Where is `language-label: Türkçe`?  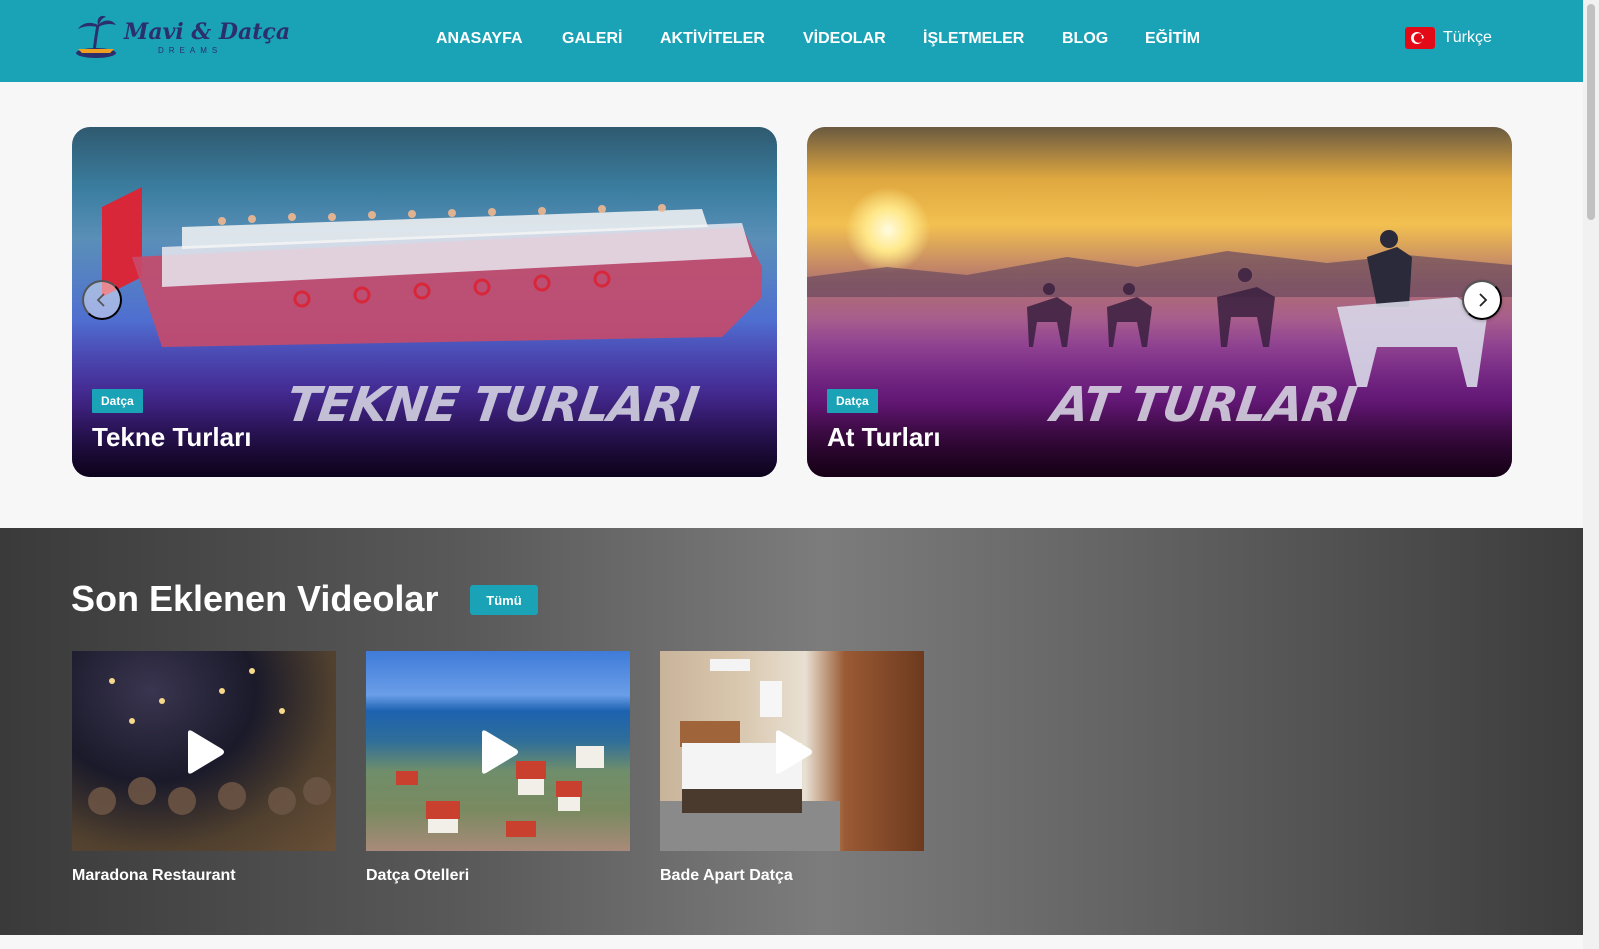 language-label: Türkçe is located at coordinates (1467, 37).